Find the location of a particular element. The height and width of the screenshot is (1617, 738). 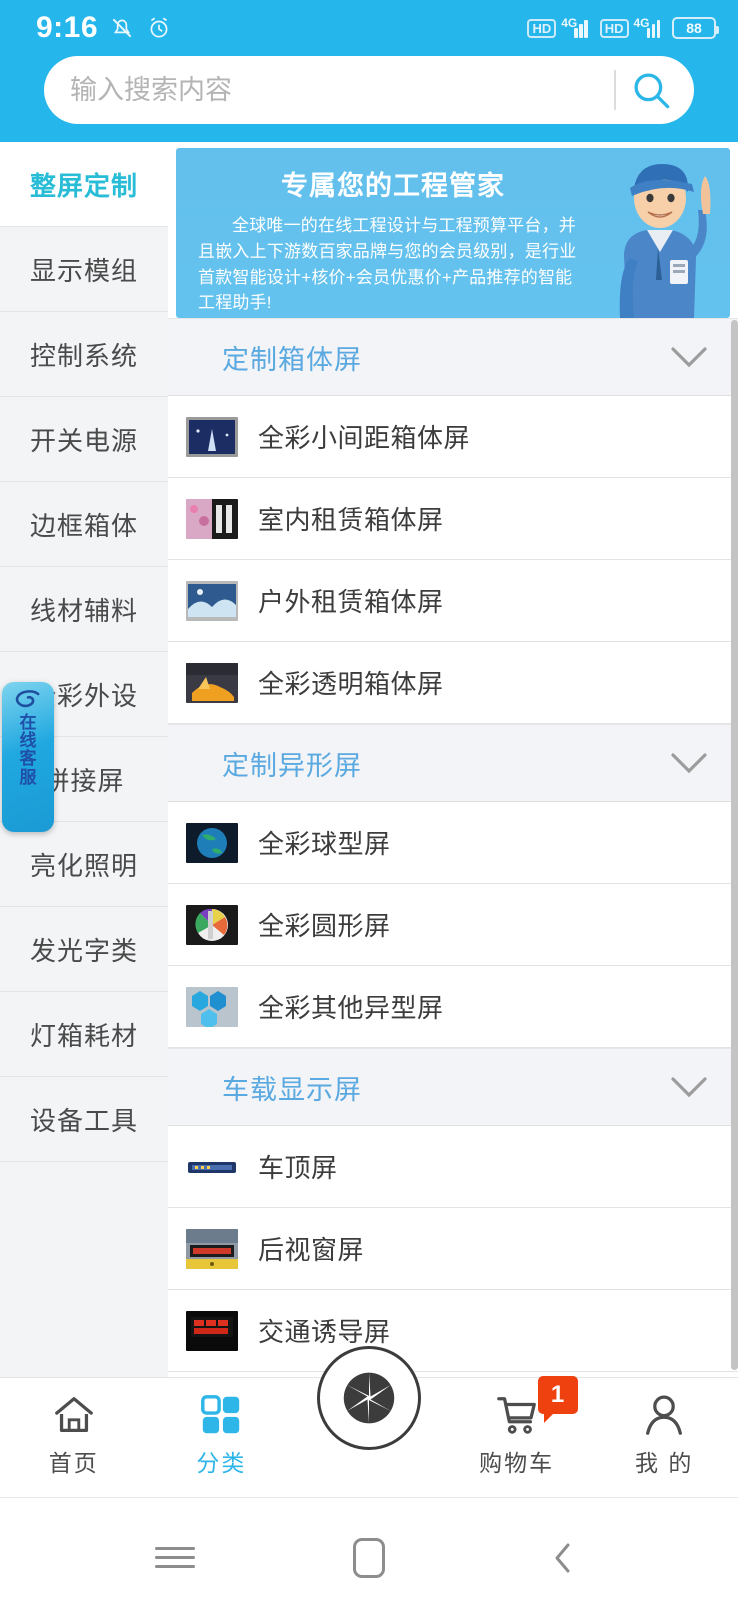

home-icon is located at coordinates (73, 1414).